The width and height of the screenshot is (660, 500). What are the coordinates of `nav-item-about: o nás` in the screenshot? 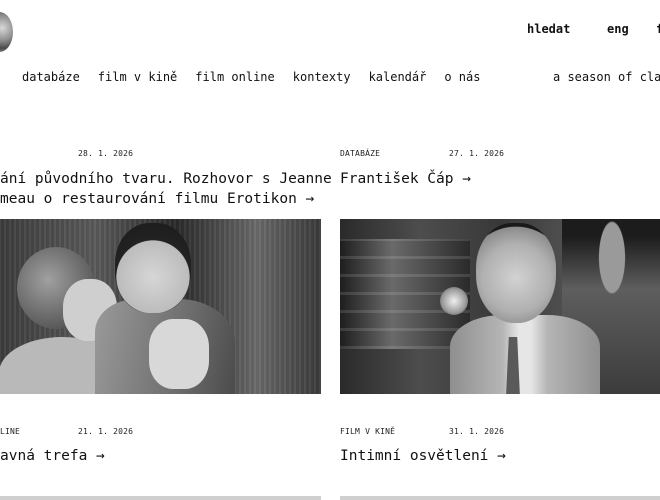 It's located at (462, 77).